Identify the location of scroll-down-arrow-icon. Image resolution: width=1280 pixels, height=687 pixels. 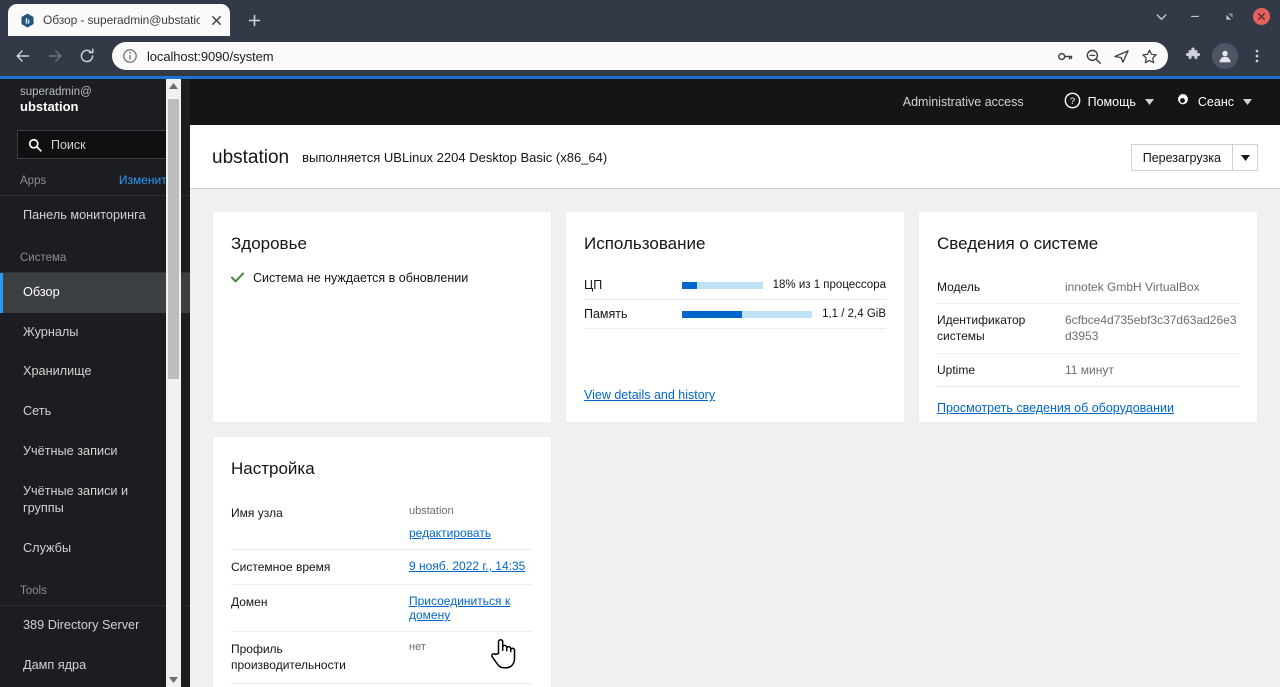
(173, 680).